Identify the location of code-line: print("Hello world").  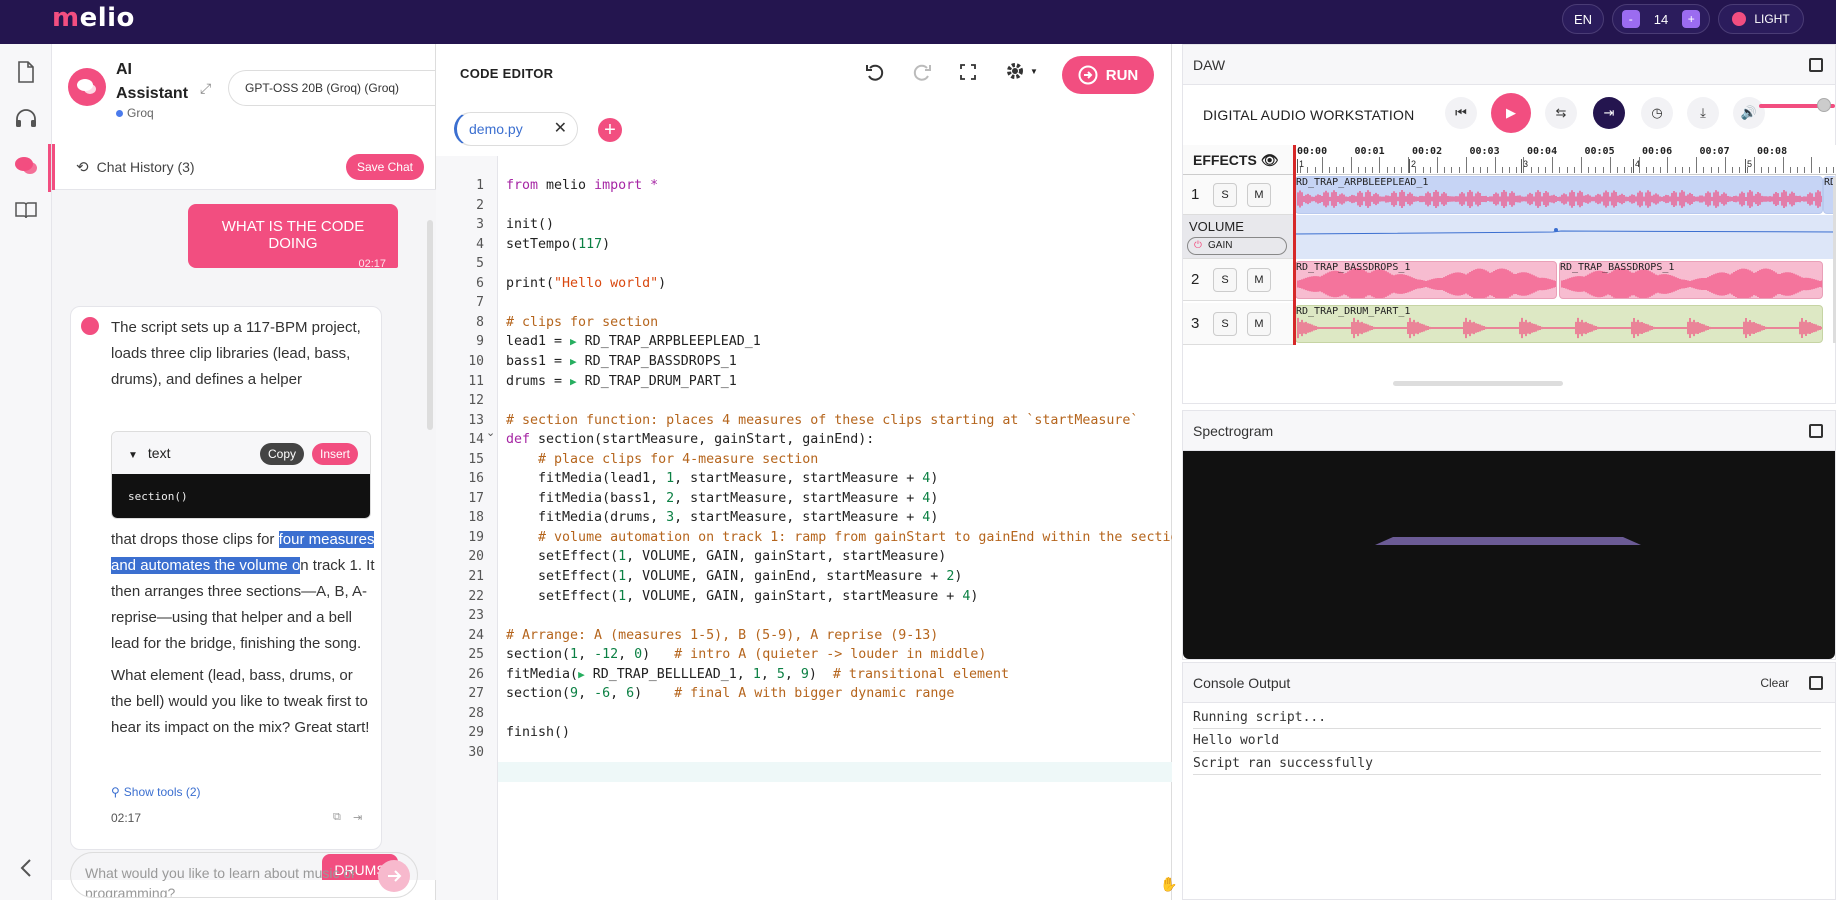
(582, 284).